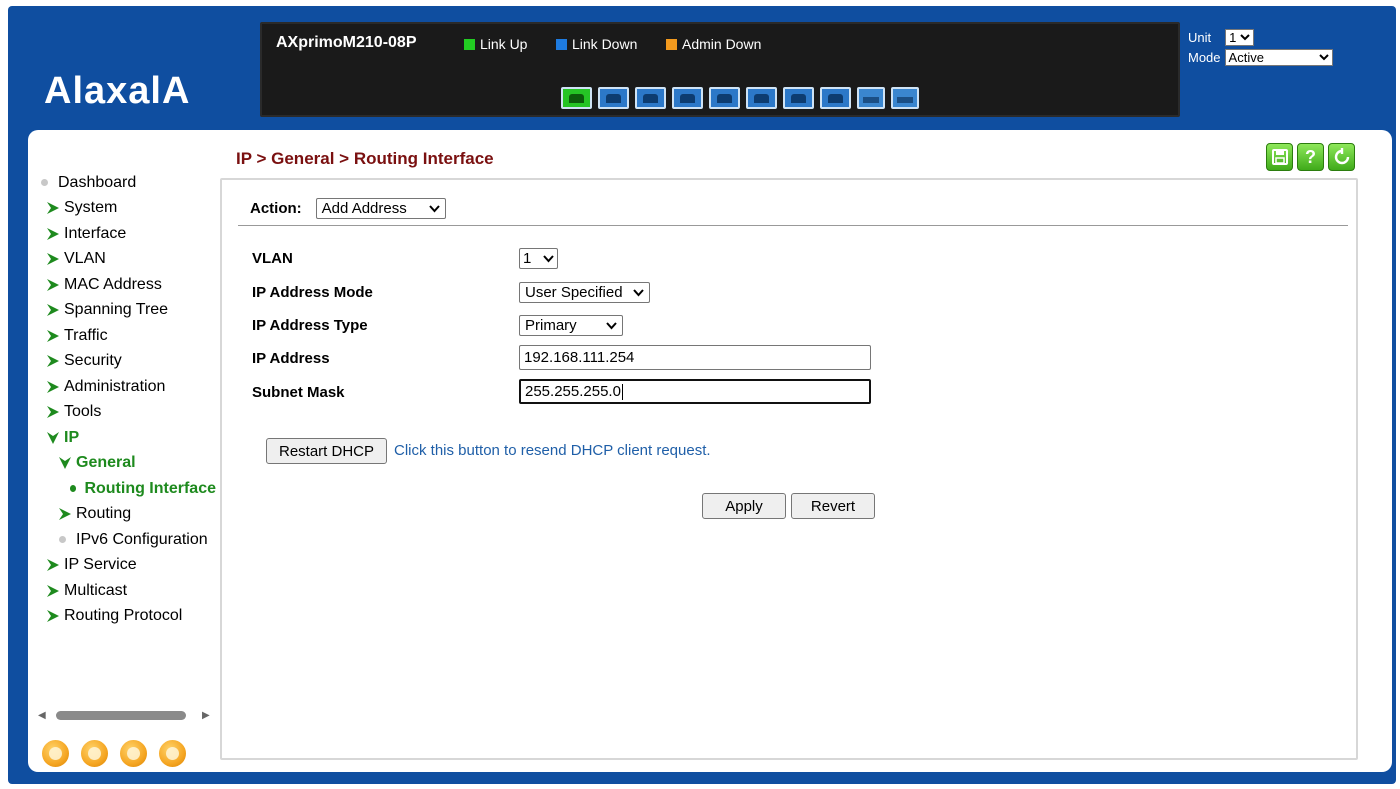 This screenshot has height=789, width=1400. I want to click on ip-address-type-label: IP Address Type, so click(310, 325).